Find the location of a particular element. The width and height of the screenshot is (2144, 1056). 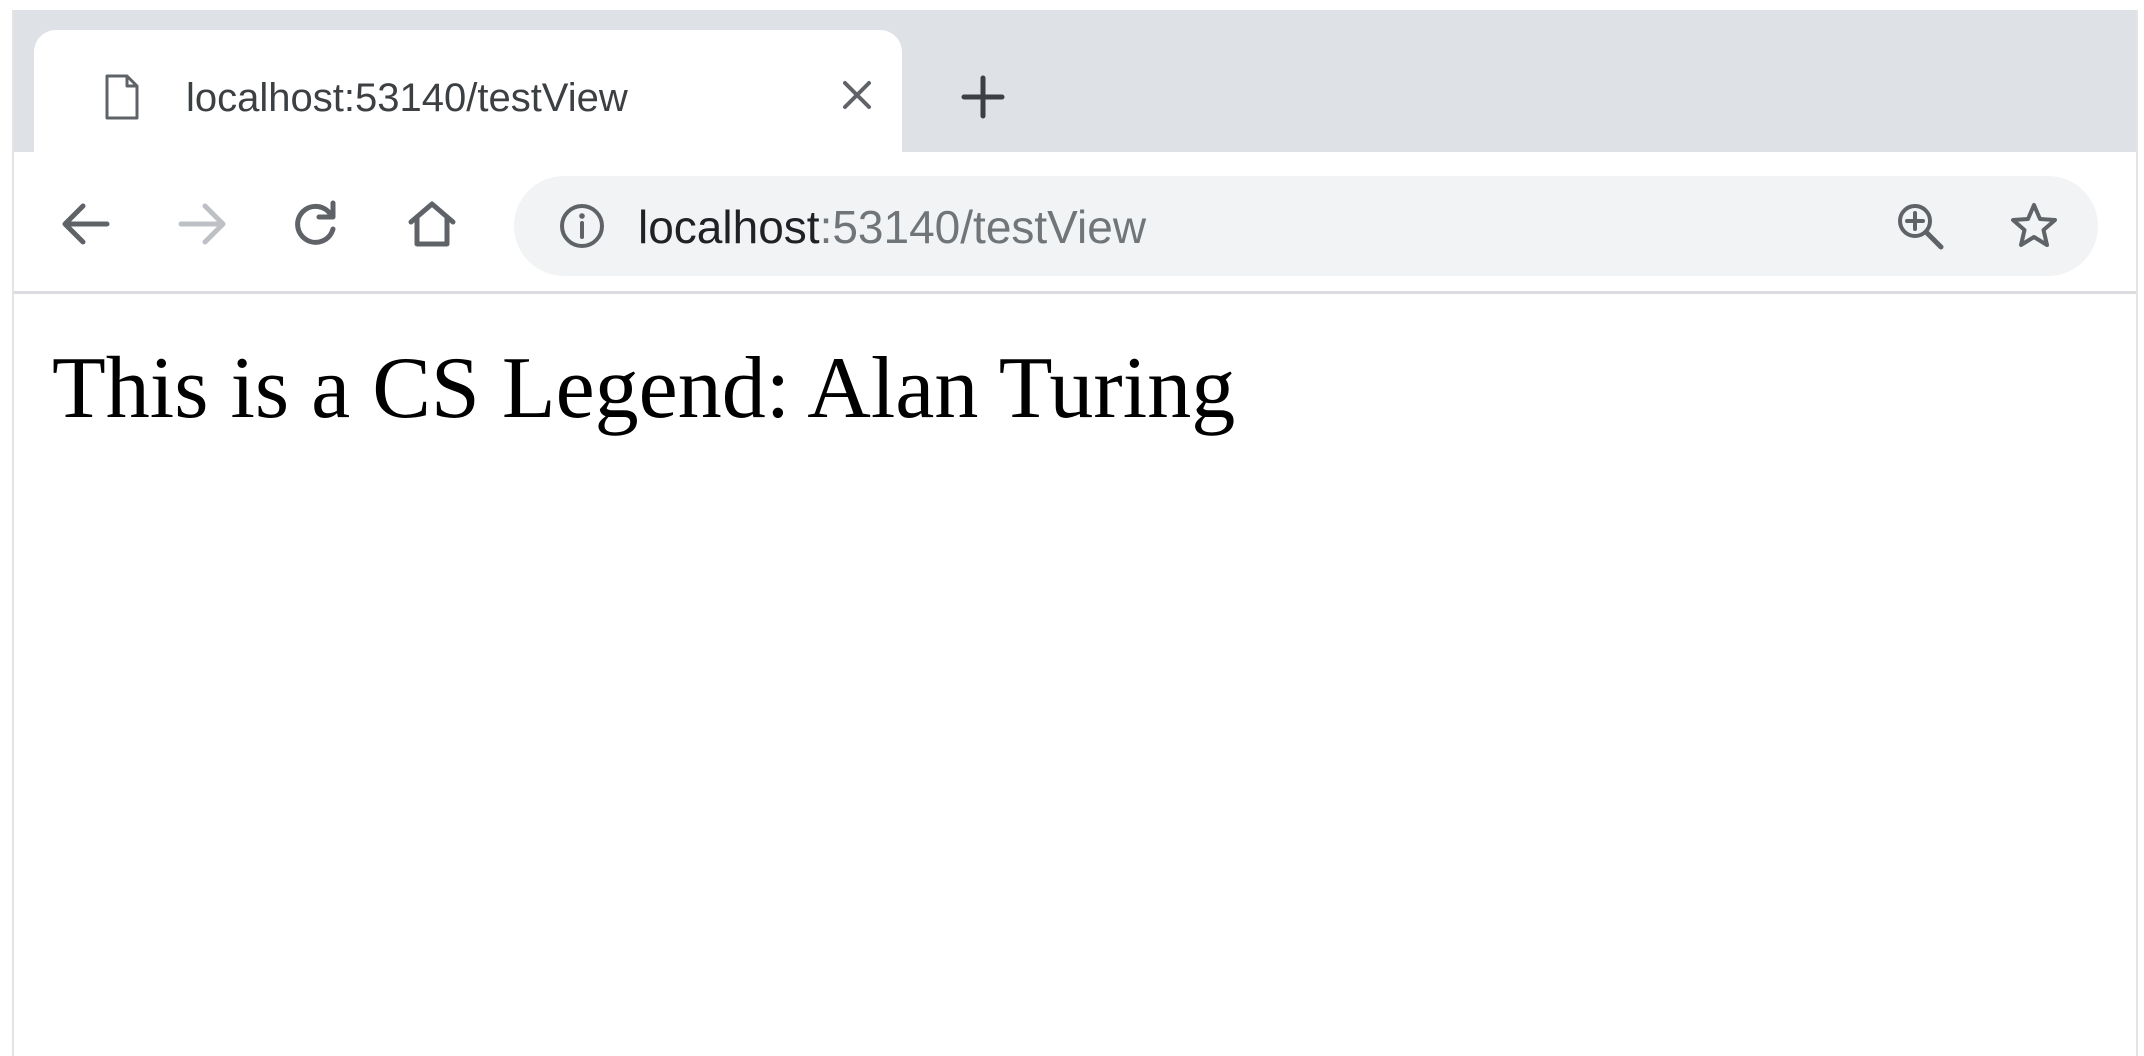

tab-title: localhost:53140/testView is located at coordinates (407, 98).